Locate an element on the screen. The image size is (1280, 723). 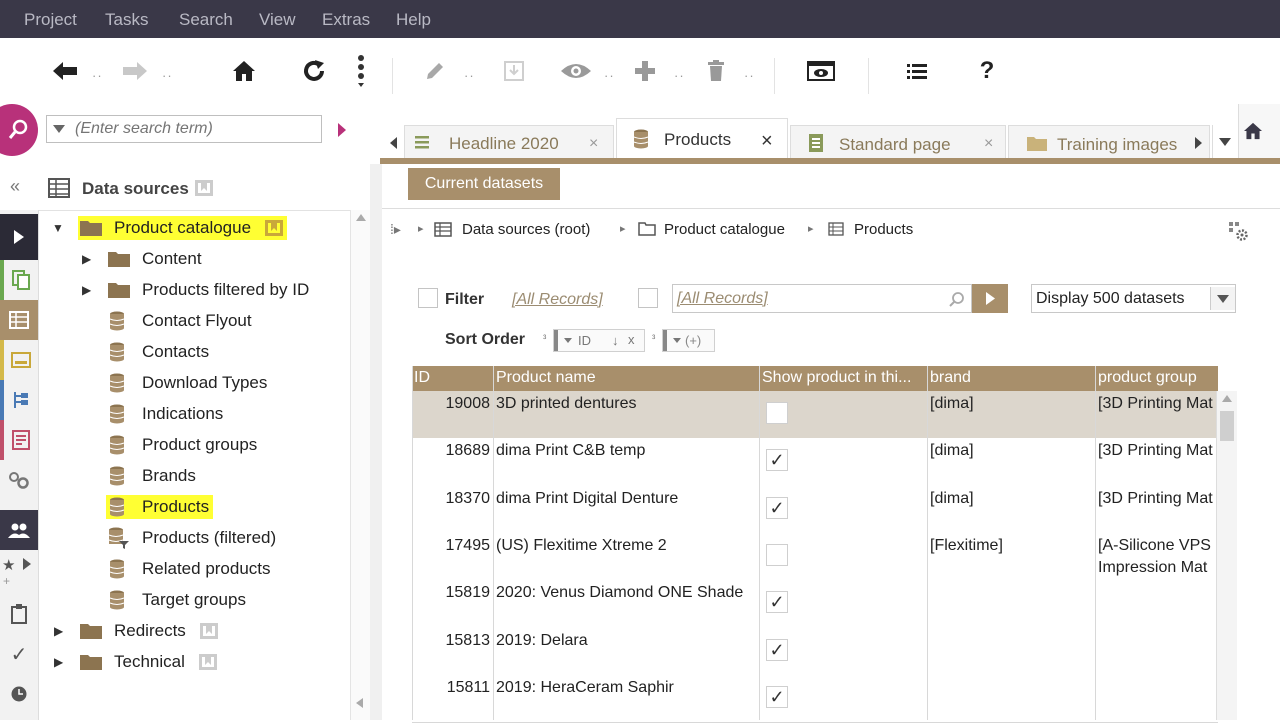
tree-item: Related products is located at coordinates (190, 569).